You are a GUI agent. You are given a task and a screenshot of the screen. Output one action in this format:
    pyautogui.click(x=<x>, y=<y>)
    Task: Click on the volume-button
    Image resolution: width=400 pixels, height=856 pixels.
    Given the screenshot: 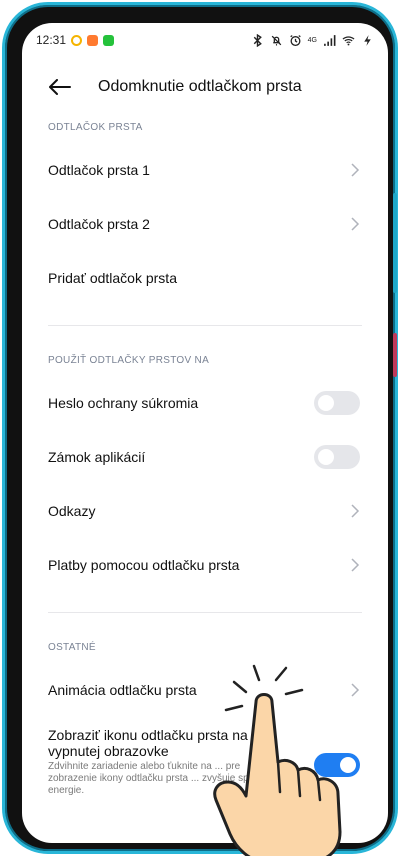 What is the action you would take?
    pyautogui.click(x=395, y=243)
    